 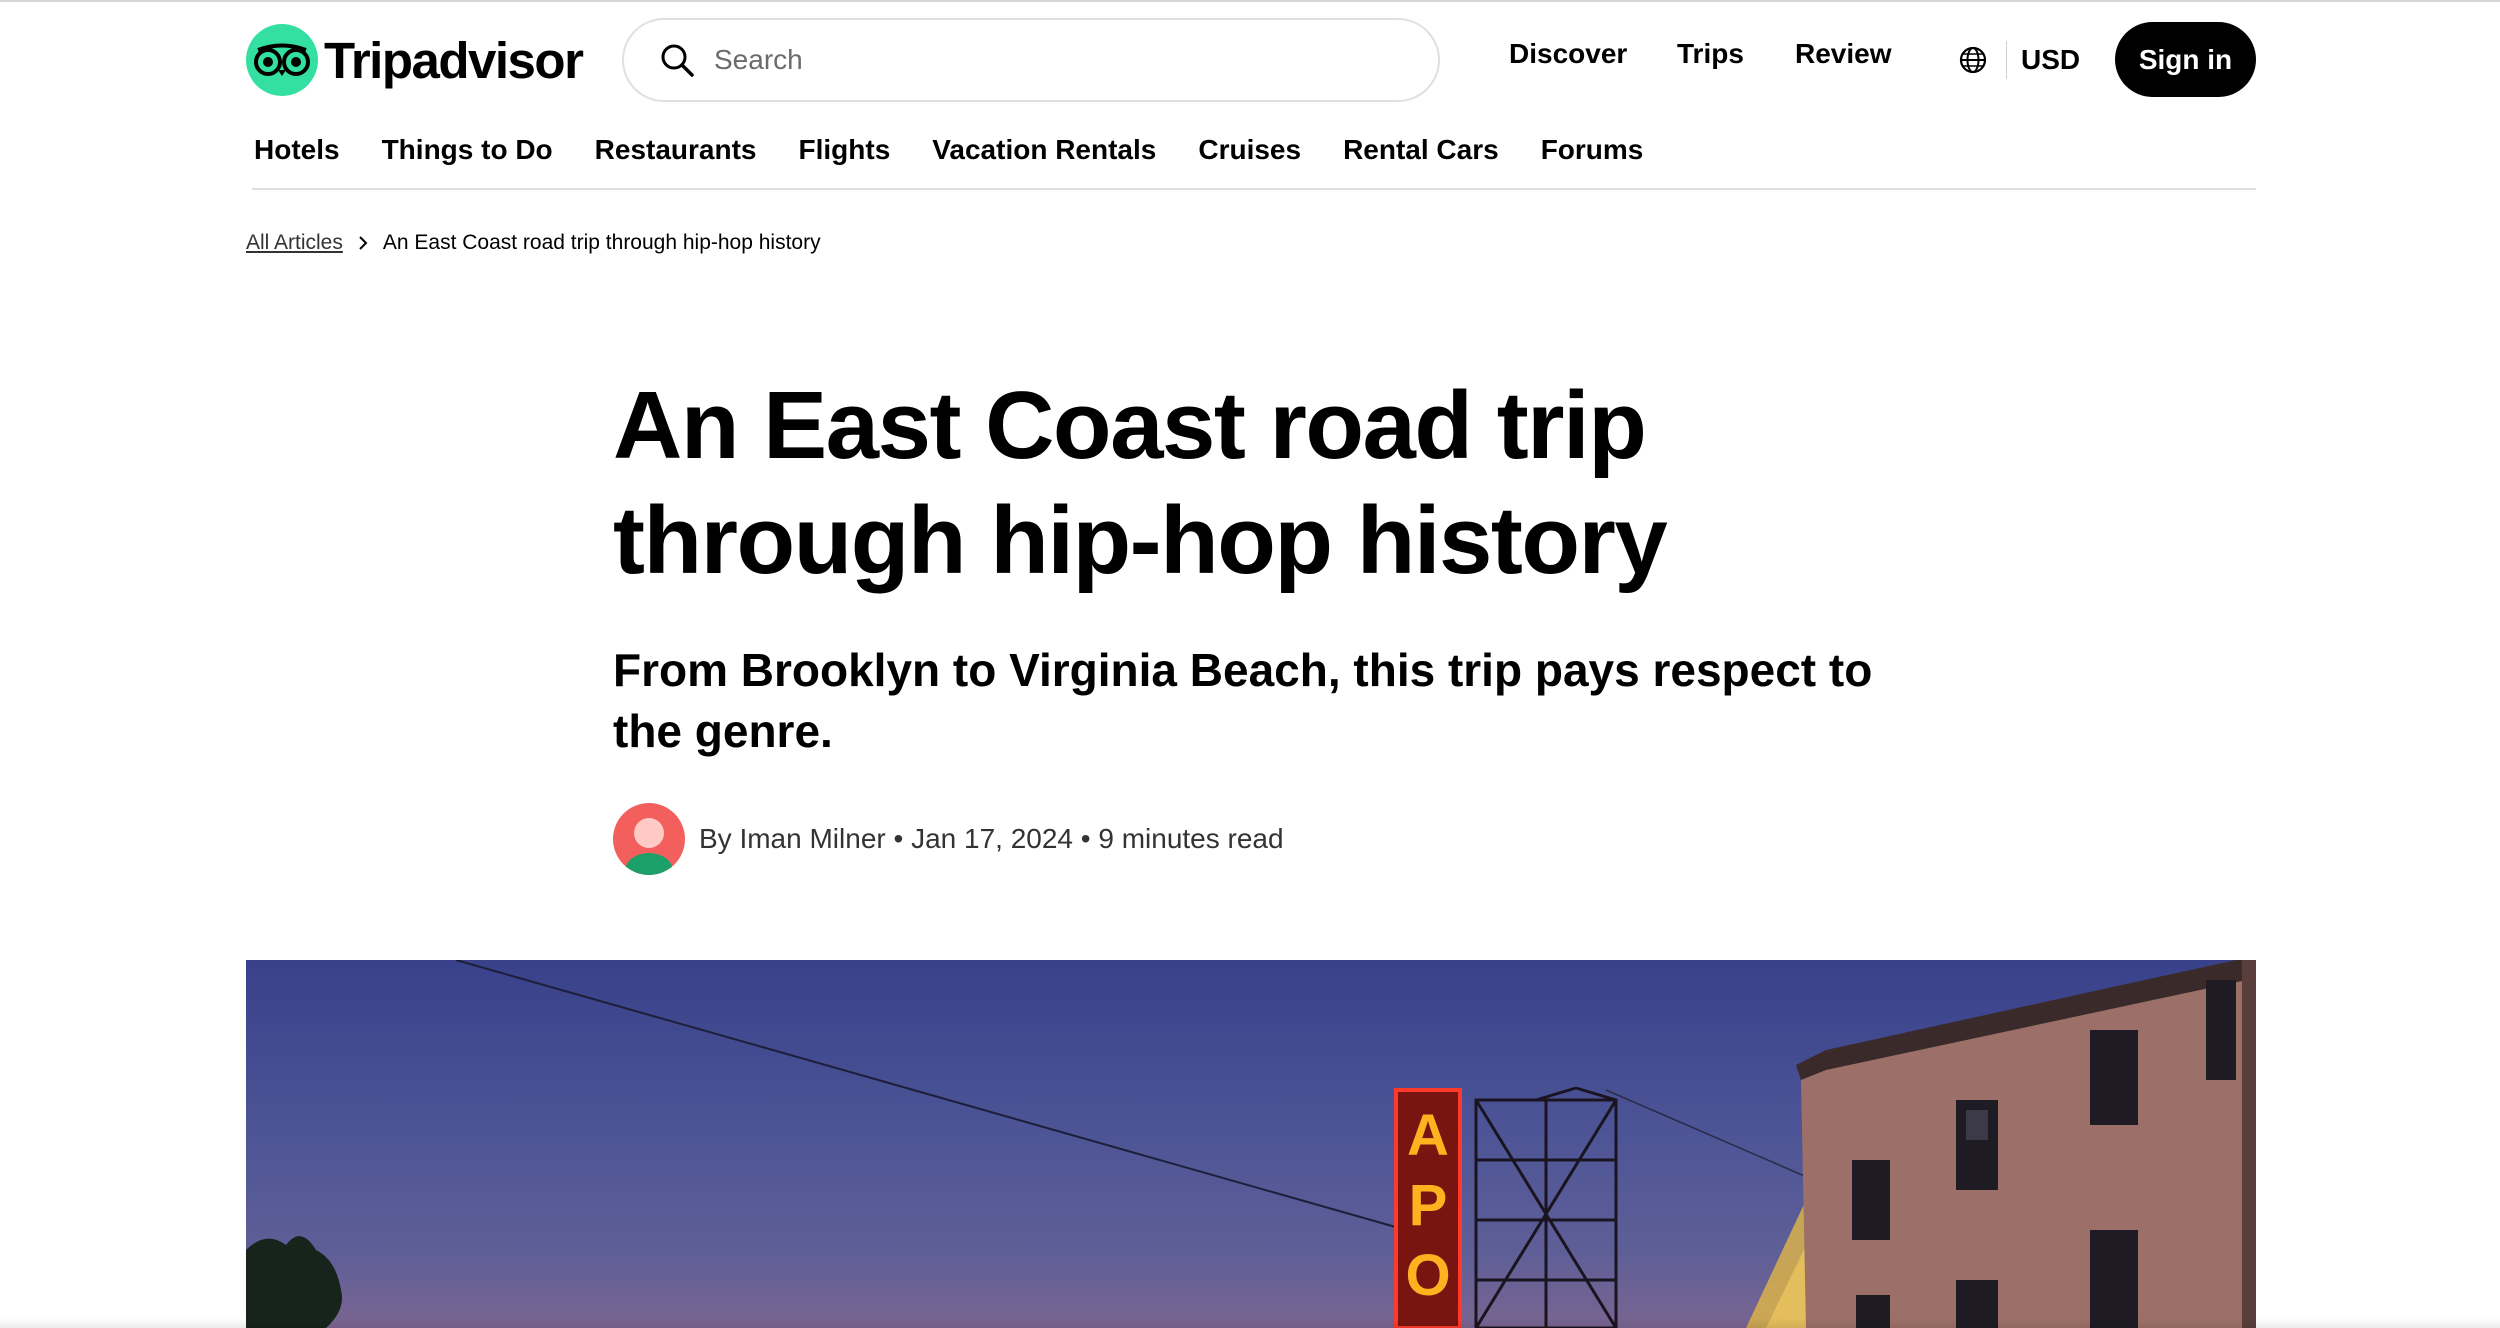 I want to click on globe-icon, so click(x=1973, y=60).